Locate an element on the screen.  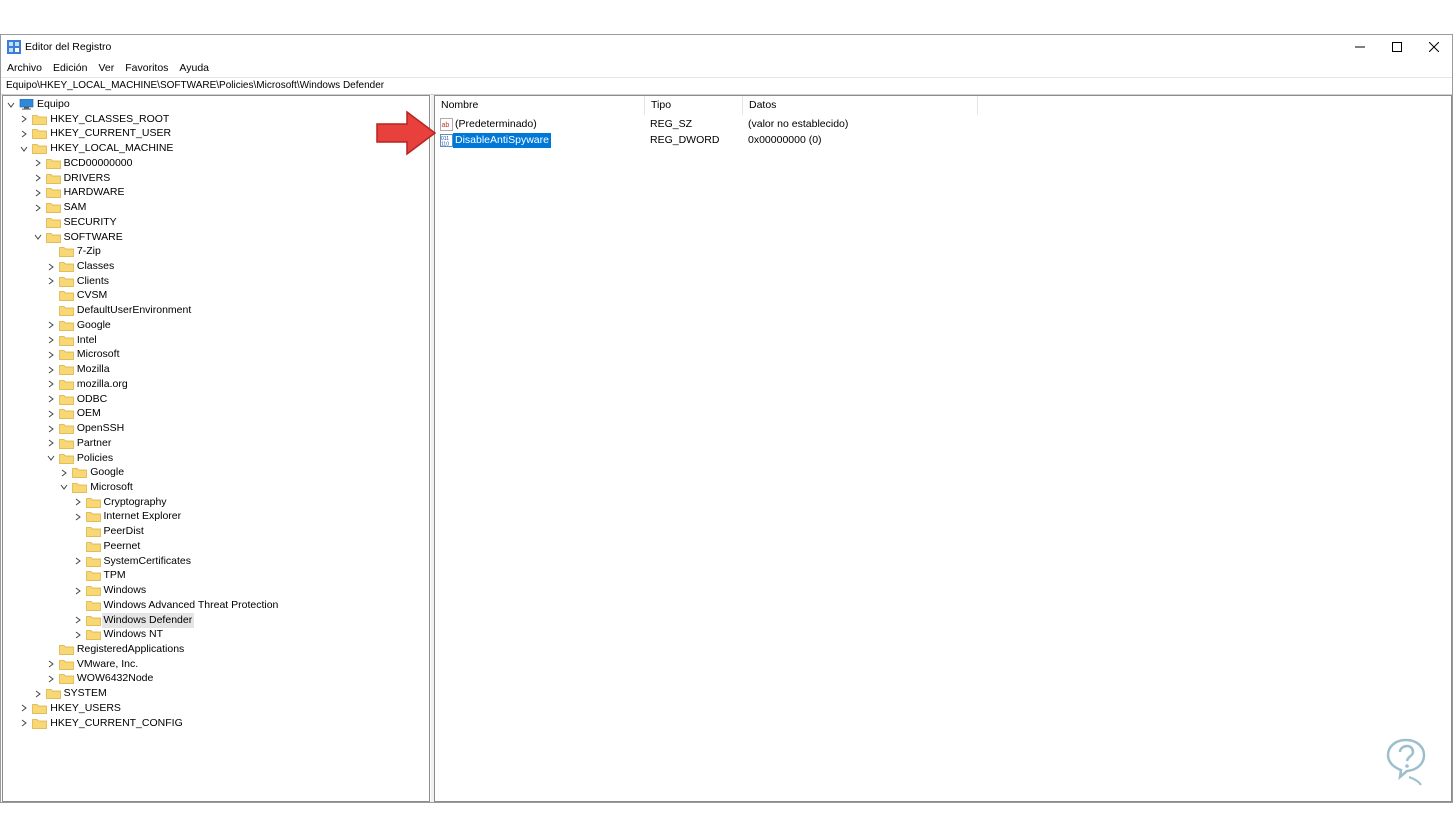
tree-node: DefaultUserEnvironment is located at coordinates (216, 310).